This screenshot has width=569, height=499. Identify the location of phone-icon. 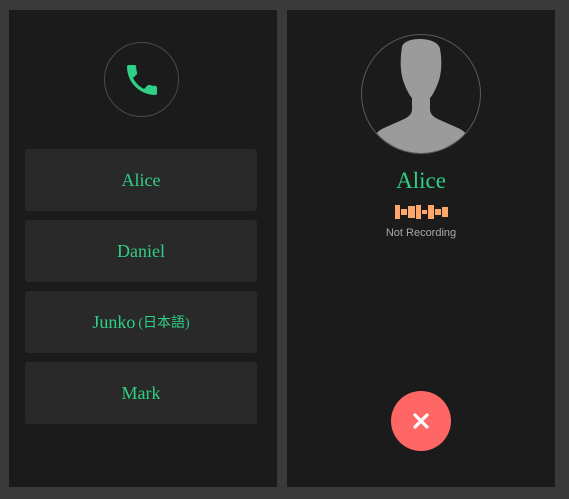
(141, 79).